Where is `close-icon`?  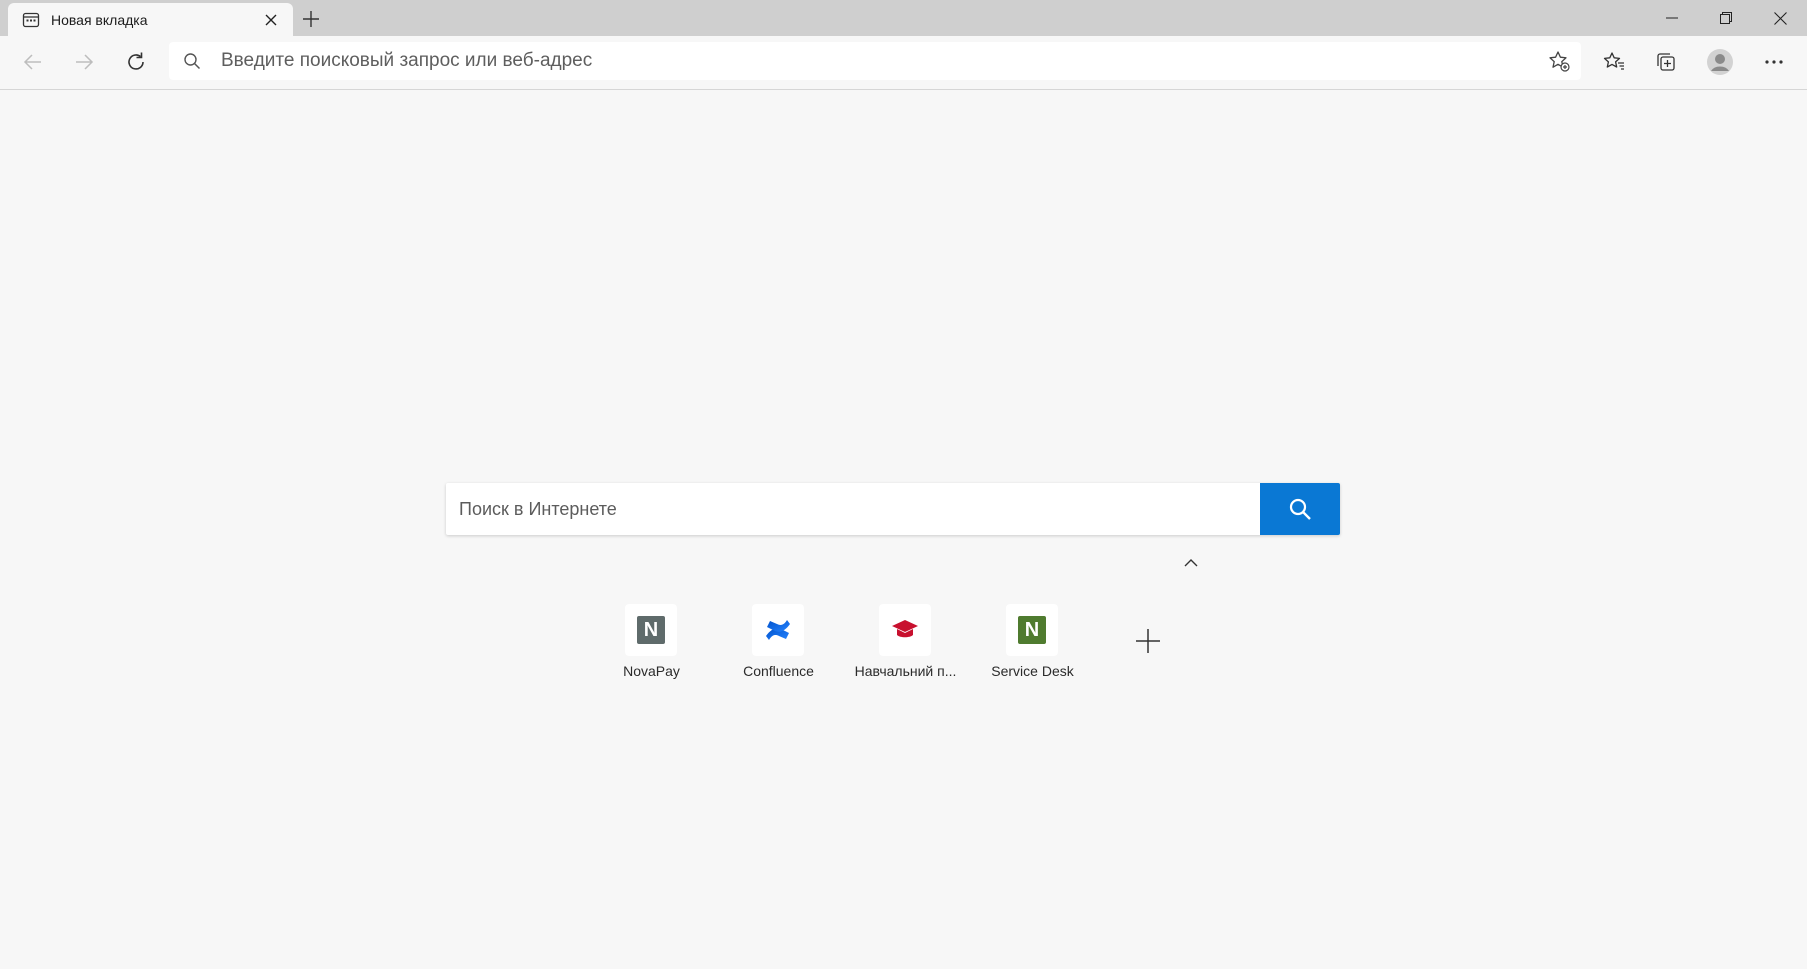
close-icon is located at coordinates (1780, 18).